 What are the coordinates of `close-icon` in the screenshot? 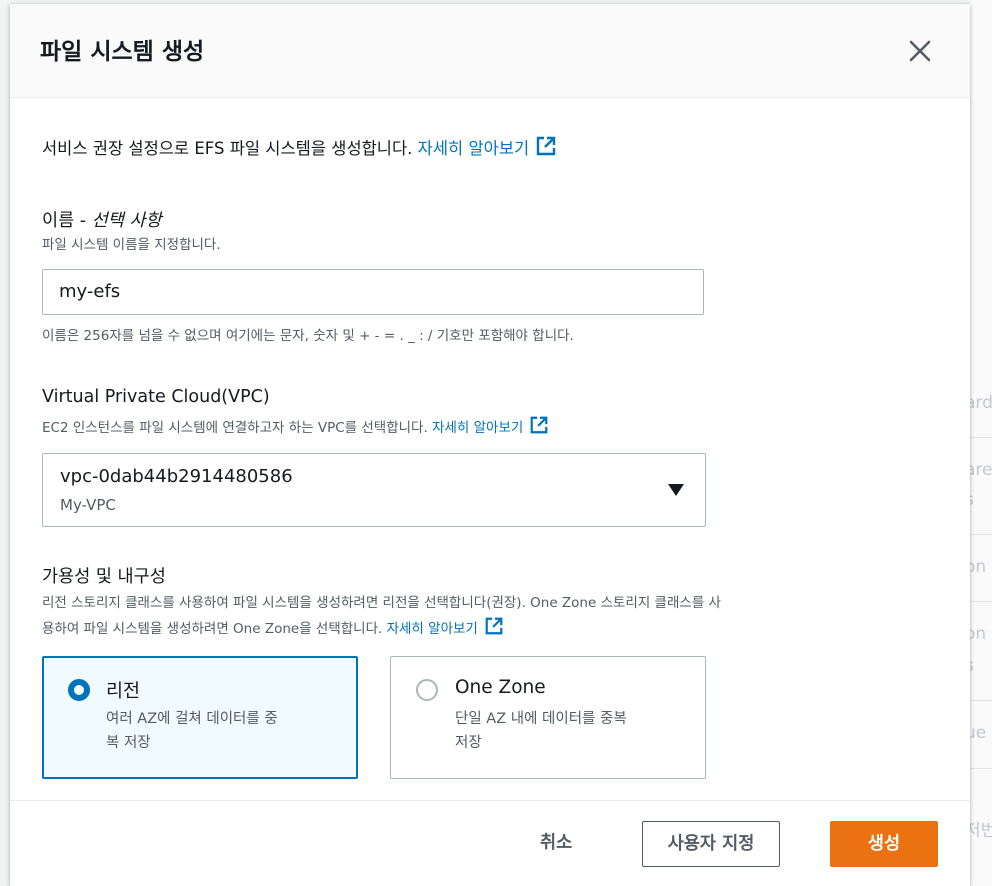 It's located at (920, 51).